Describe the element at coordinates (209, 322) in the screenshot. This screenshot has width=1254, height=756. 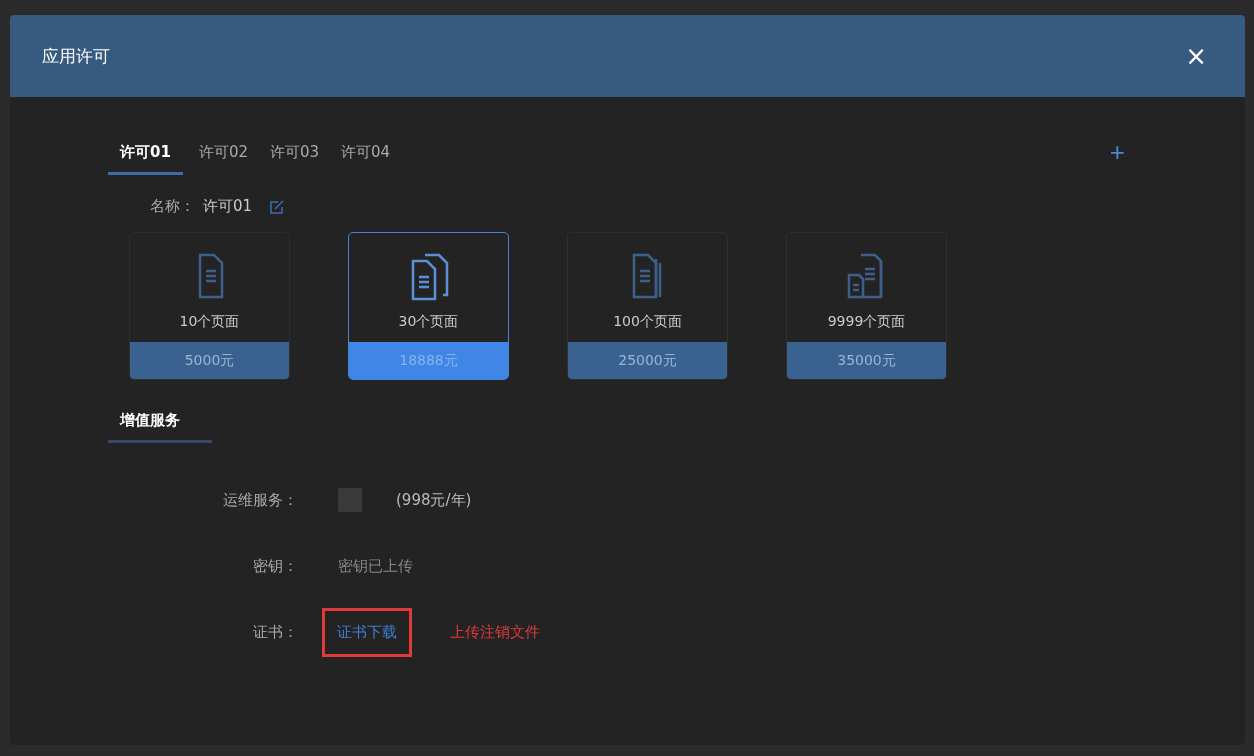
I see `plan-pages: 10个页面` at that location.